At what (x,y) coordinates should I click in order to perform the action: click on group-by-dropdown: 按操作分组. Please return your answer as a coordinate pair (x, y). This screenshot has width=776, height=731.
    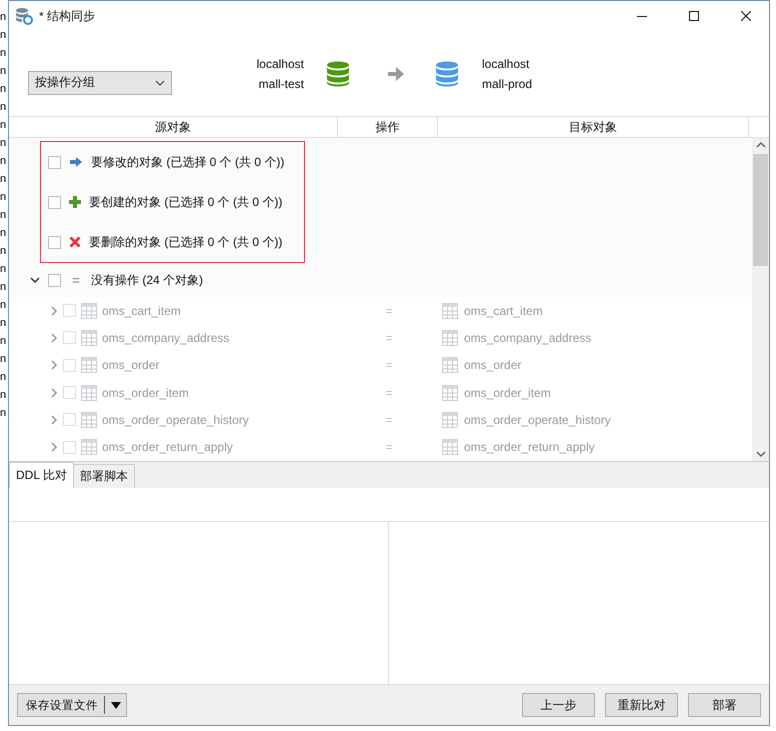
    Looking at the image, I should click on (100, 82).